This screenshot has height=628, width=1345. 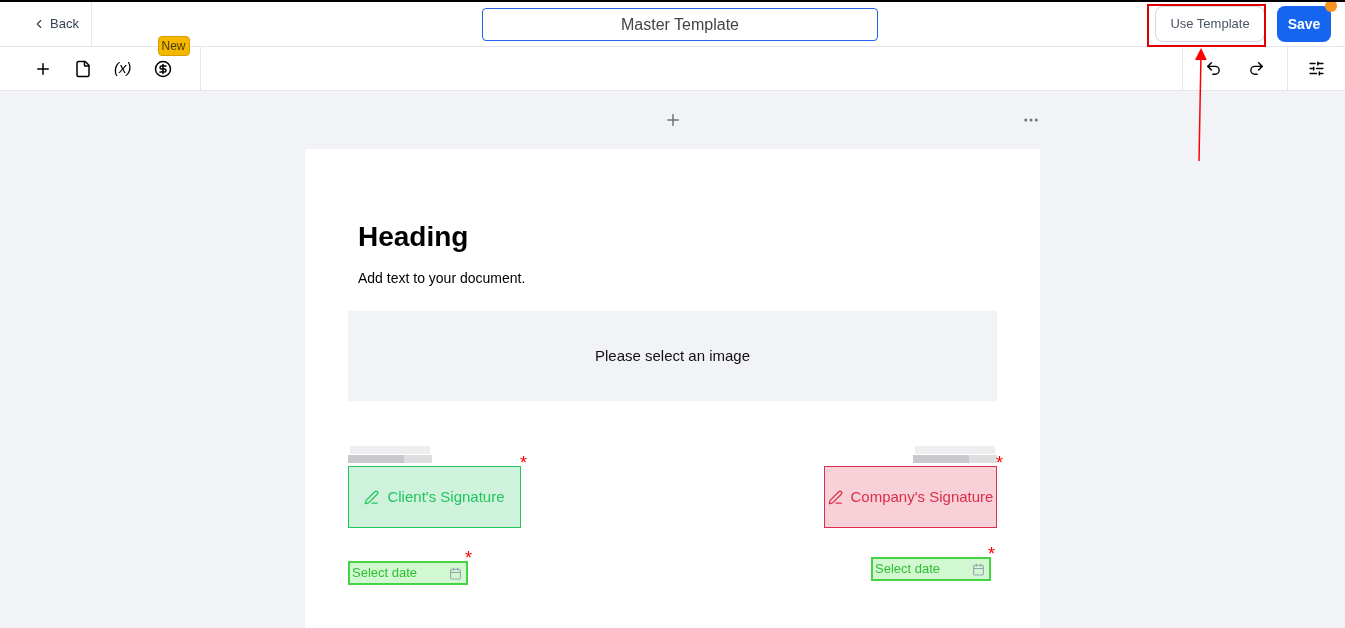 I want to click on back-button: Back, so click(x=55, y=24).